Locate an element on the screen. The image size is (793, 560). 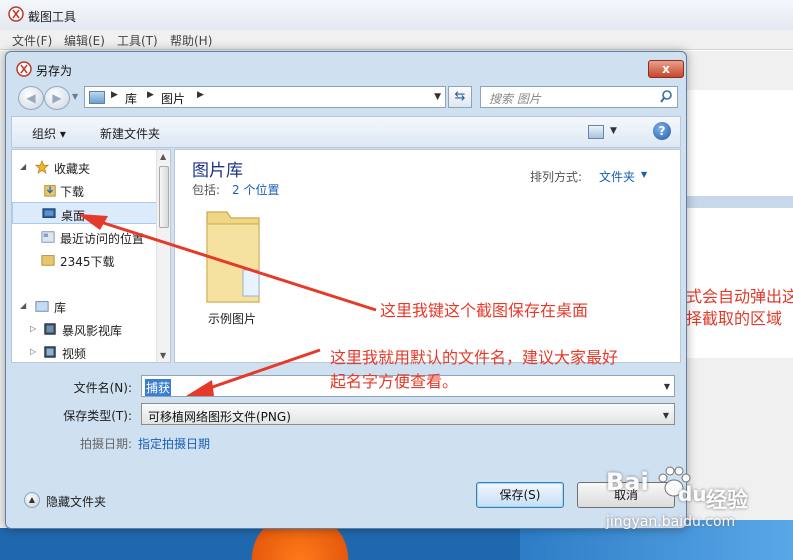
watermark-logo-tail: du is located at coordinates (692, 494).